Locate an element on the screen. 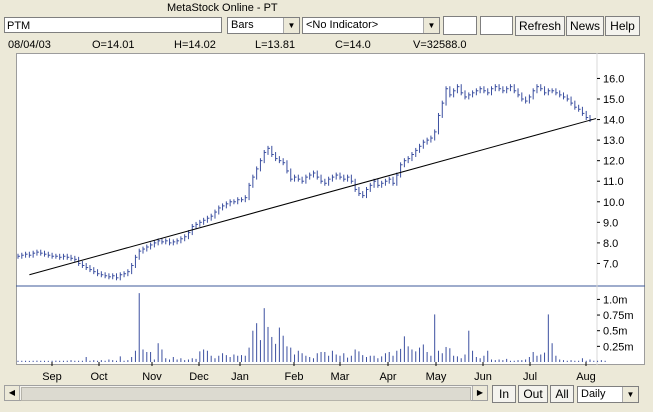  x-tick-label: Nov is located at coordinates (152, 377).